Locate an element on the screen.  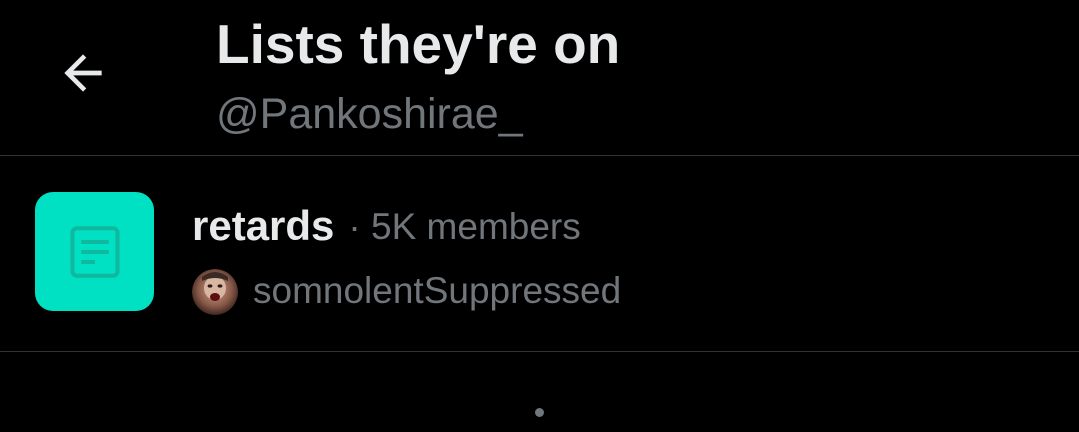
user-handle: @Pankoshirae_ is located at coordinates (369, 114).